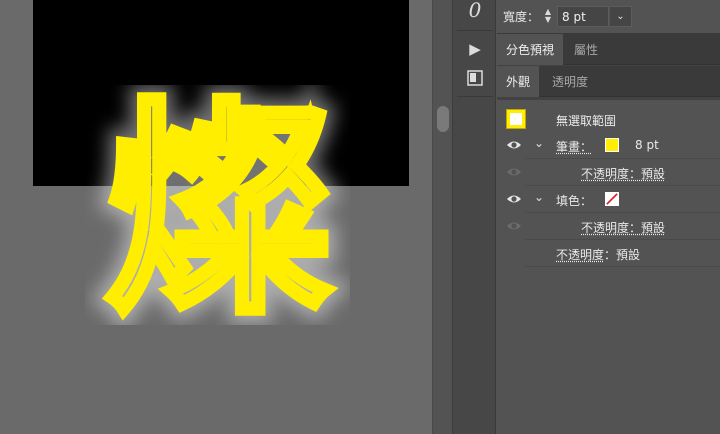 This screenshot has height=434, width=720. I want to click on fill-opacity-row: 不透明度：預設, so click(608, 226).